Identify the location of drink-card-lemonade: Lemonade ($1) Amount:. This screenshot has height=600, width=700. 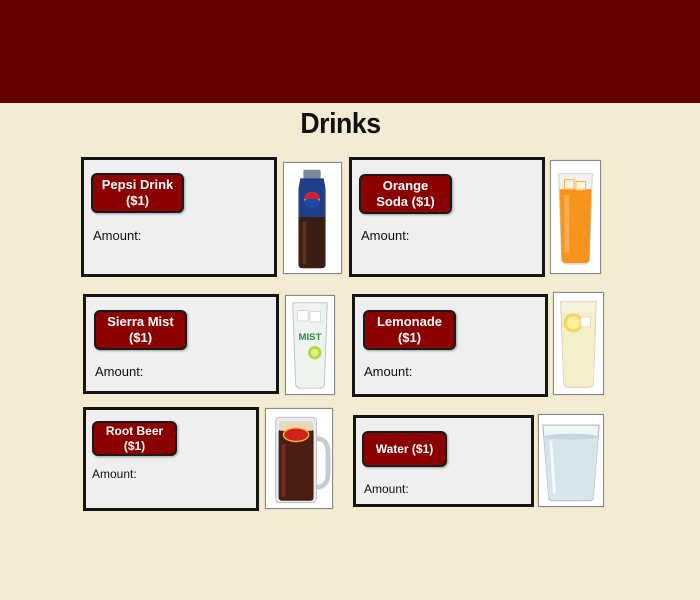
(450, 345).